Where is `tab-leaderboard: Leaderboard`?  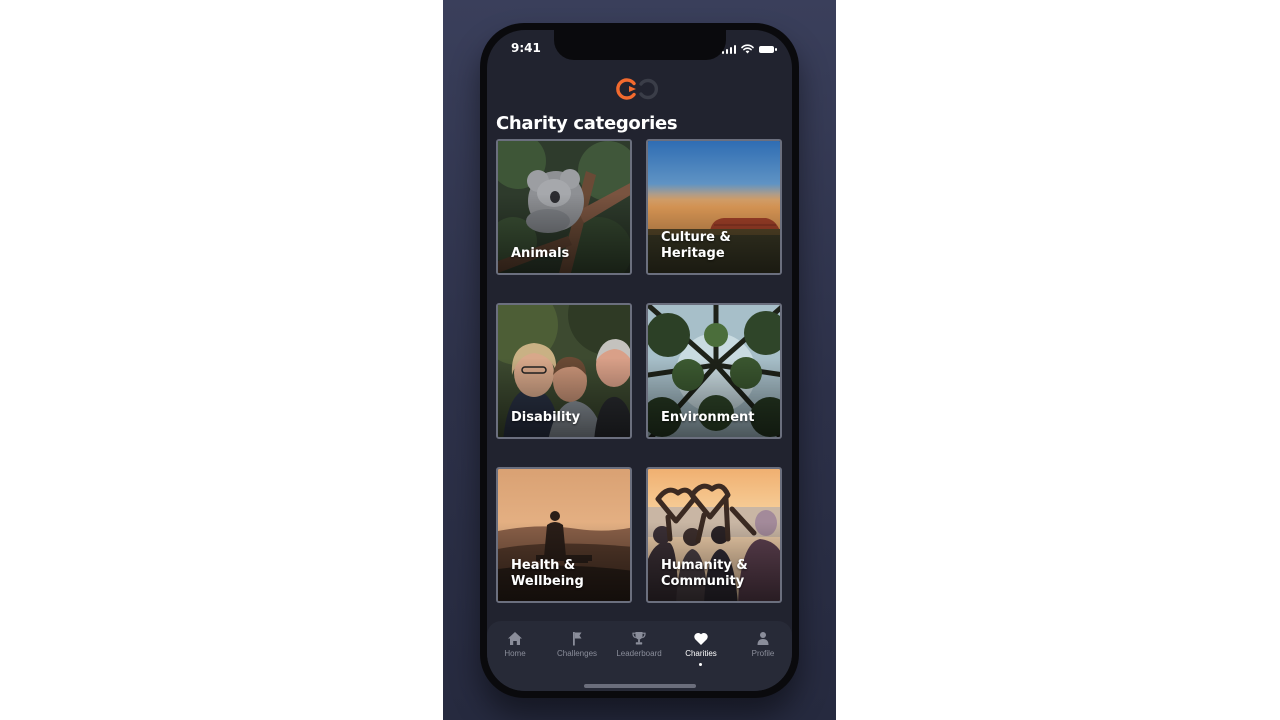
tab-leaderboard: Leaderboard is located at coordinates (639, 644).